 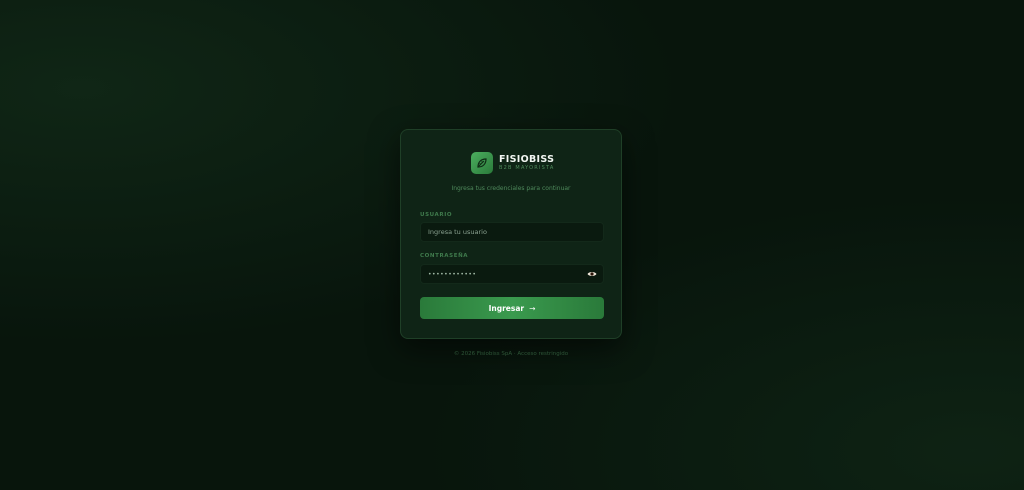 What do you see at coordinates (527, 159) in the screenshot?
I see `brand-name: FISIOBISS` at bounding box center [527, 159].